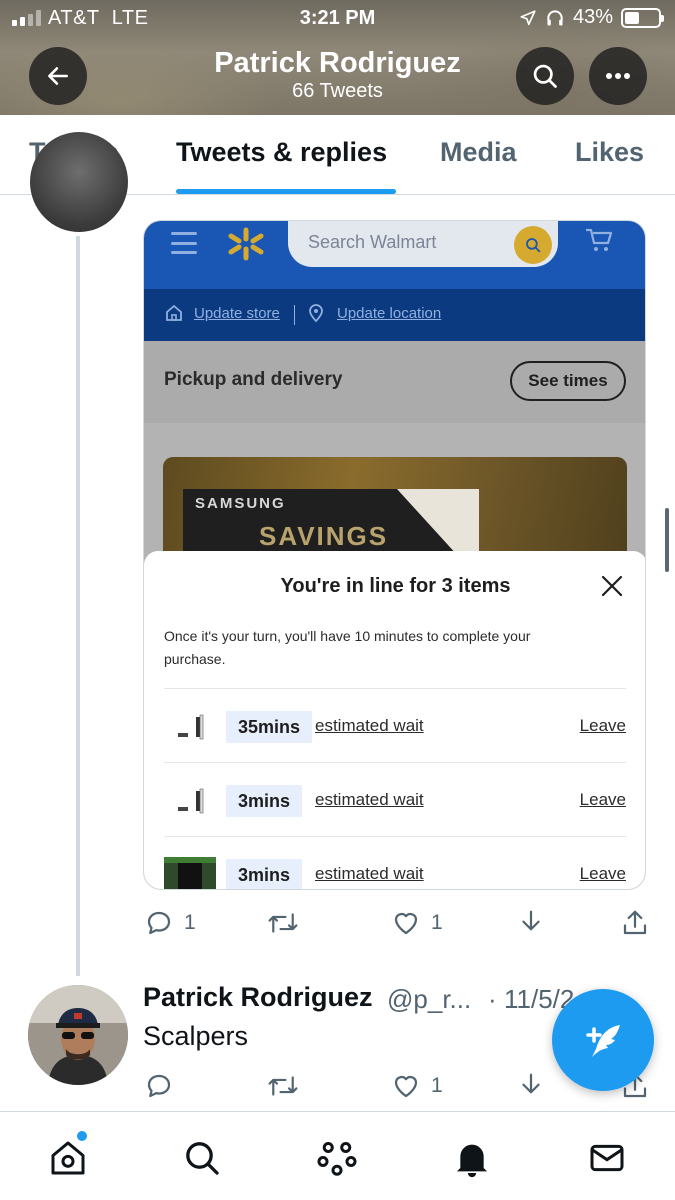 This screenshot has height=1200, width=675. Describe the element at coordinates (246, 244) in the screenshot. I see `walmart-spark-icon` at that location.